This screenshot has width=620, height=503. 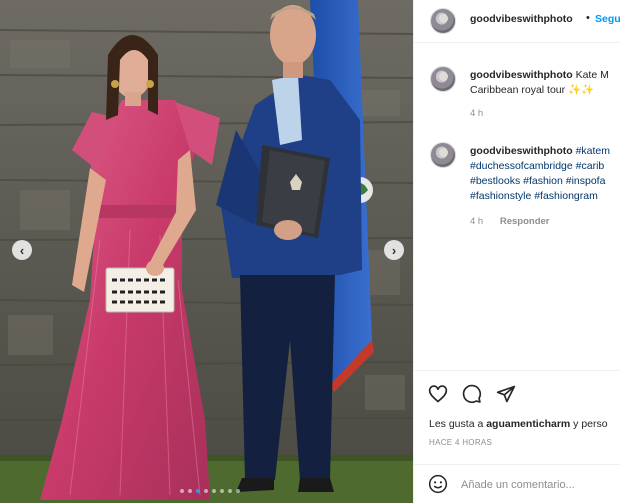 What do you see at coordinates (607, 19) in the screenshot?
I see `follow-button: Segu` at bounding box center [607, 19].